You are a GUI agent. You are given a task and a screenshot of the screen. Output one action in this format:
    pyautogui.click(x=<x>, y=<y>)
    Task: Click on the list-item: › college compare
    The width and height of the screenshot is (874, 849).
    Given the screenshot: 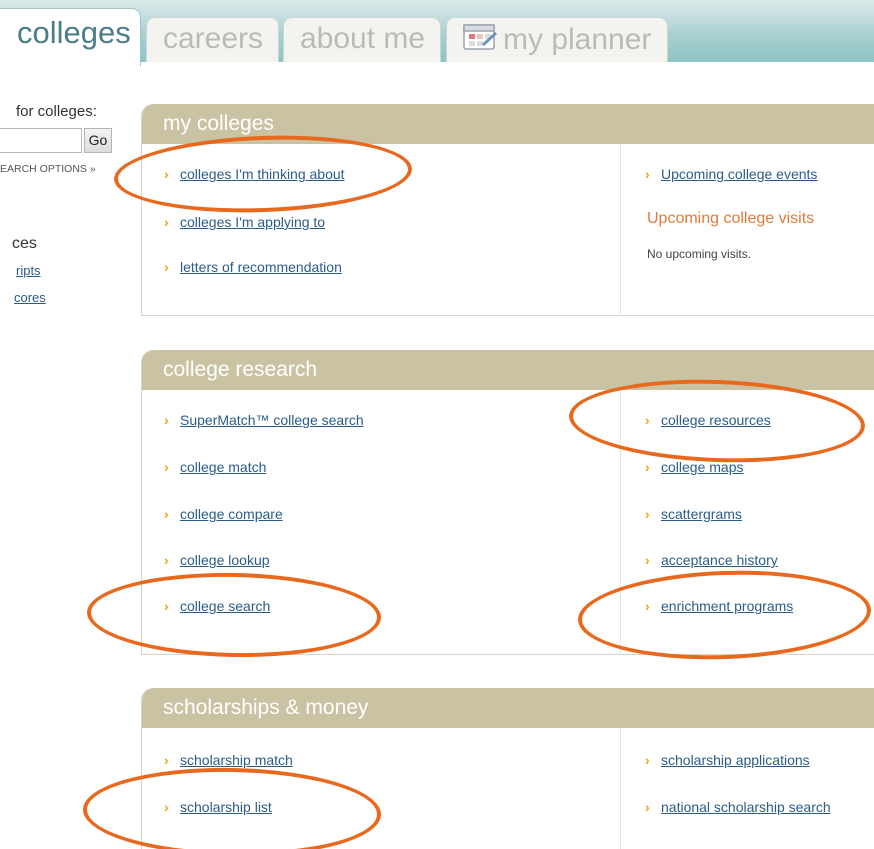 What is the action you would take?
    pyautogui.click(x=223, y=514)
    